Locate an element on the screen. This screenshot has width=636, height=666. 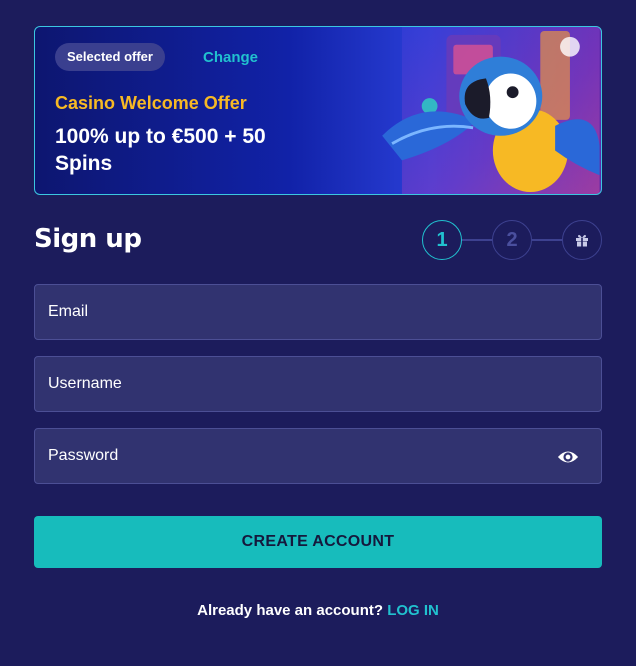
change-offer-link: Change is located at coordinates (230, 57).